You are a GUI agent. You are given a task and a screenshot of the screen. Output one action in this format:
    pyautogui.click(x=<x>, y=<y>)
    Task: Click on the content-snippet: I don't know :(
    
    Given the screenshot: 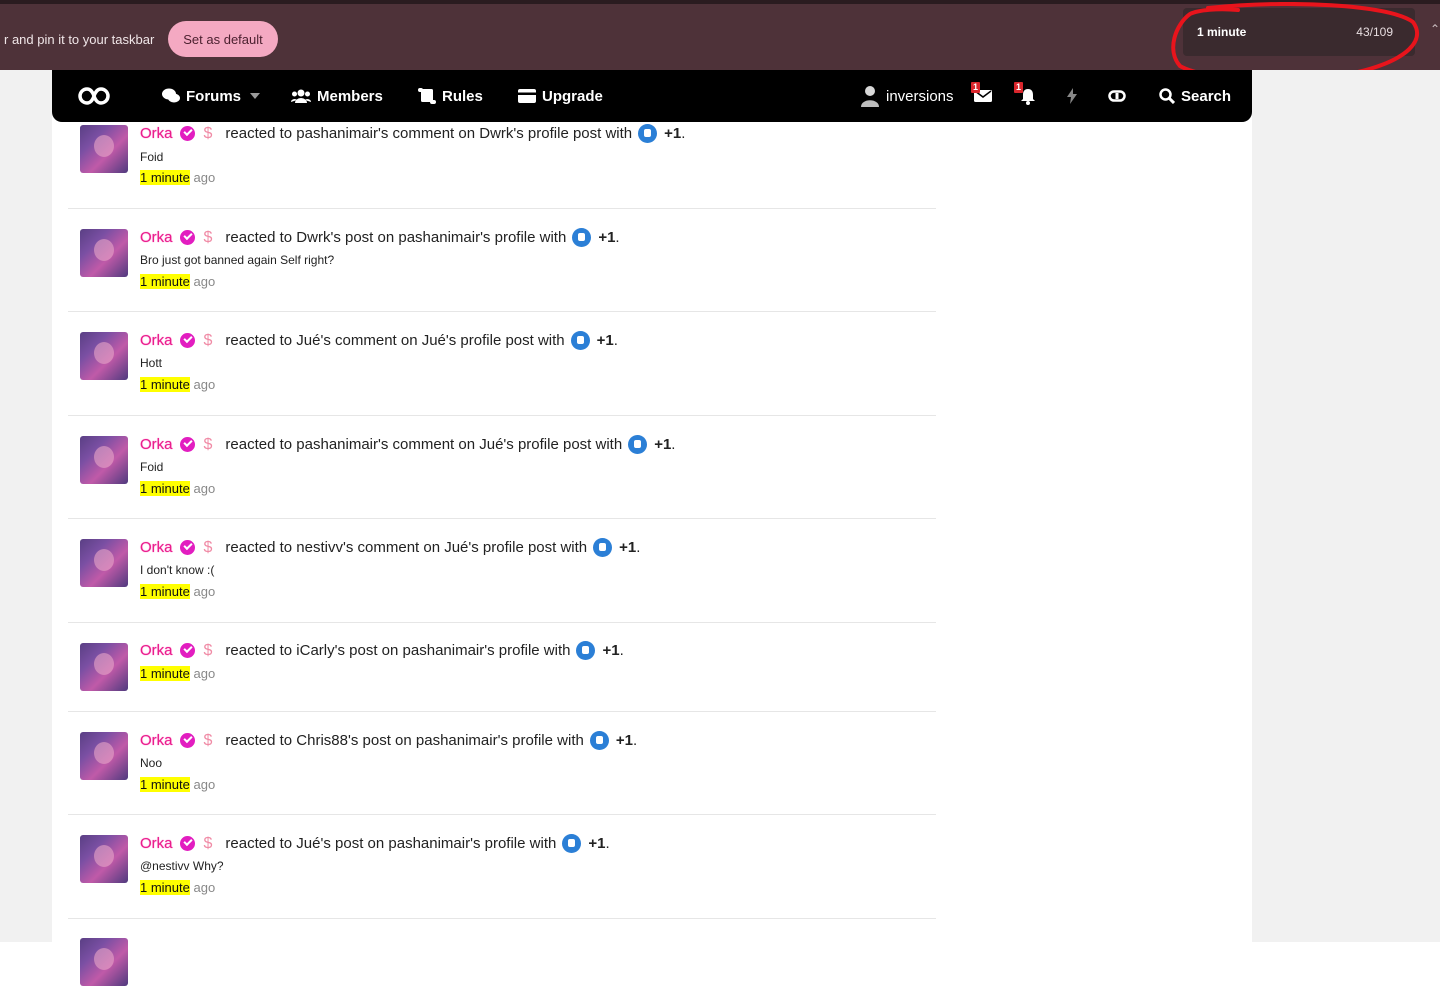 What is the action you would take?
    pyautogui.click(x=177, y=570)
    